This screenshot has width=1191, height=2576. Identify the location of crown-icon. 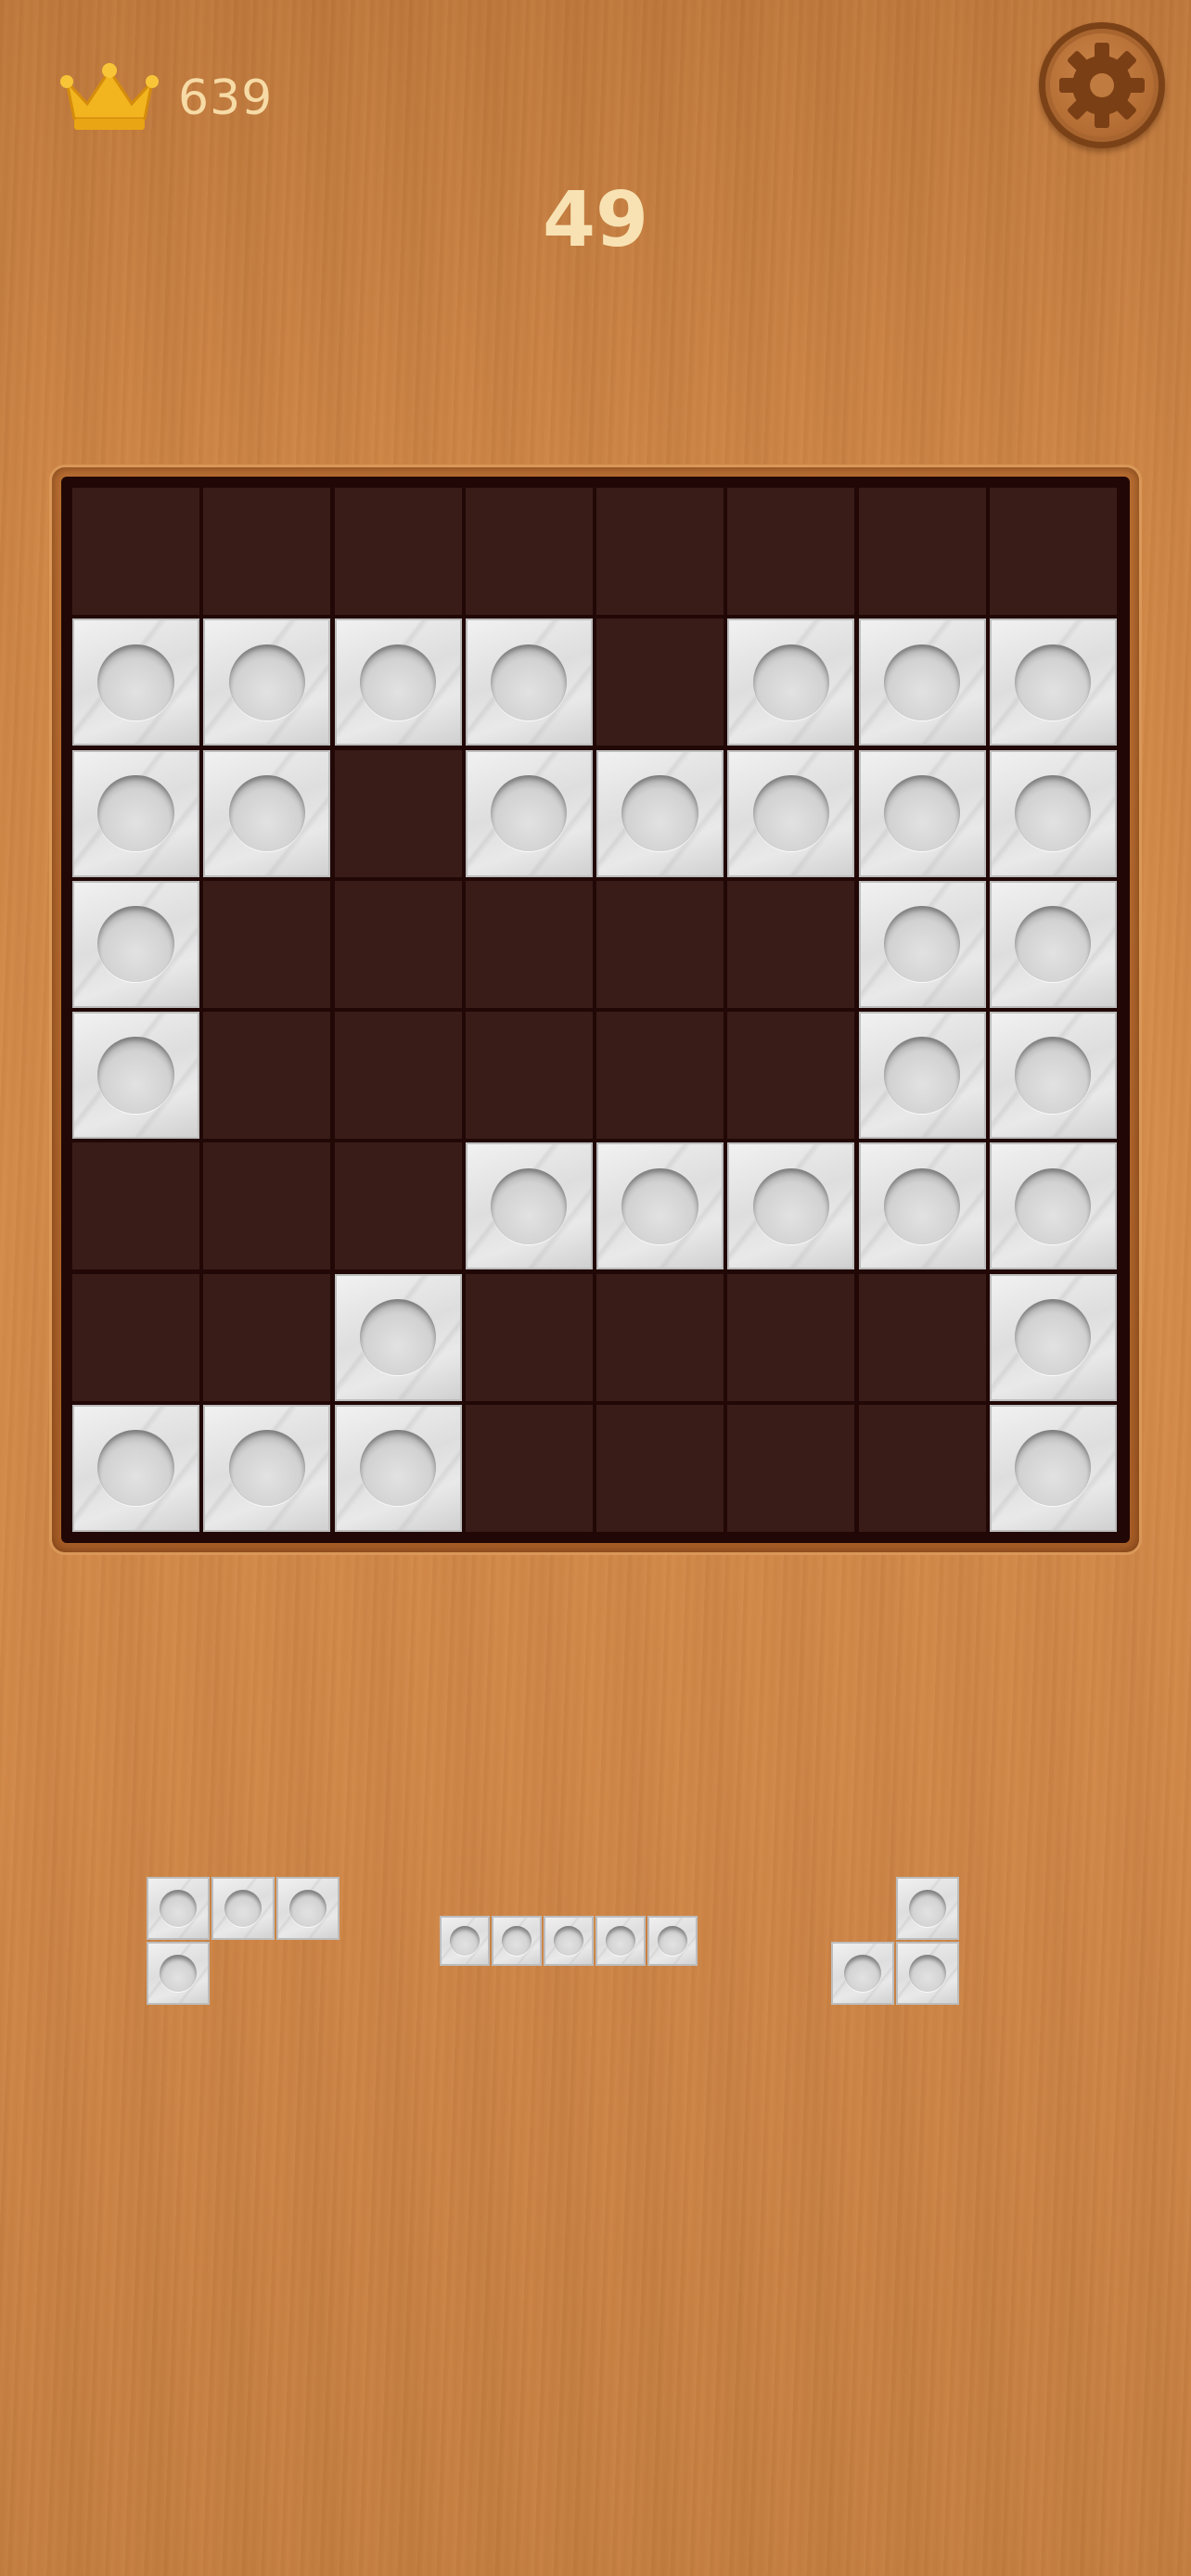
(109, 97).